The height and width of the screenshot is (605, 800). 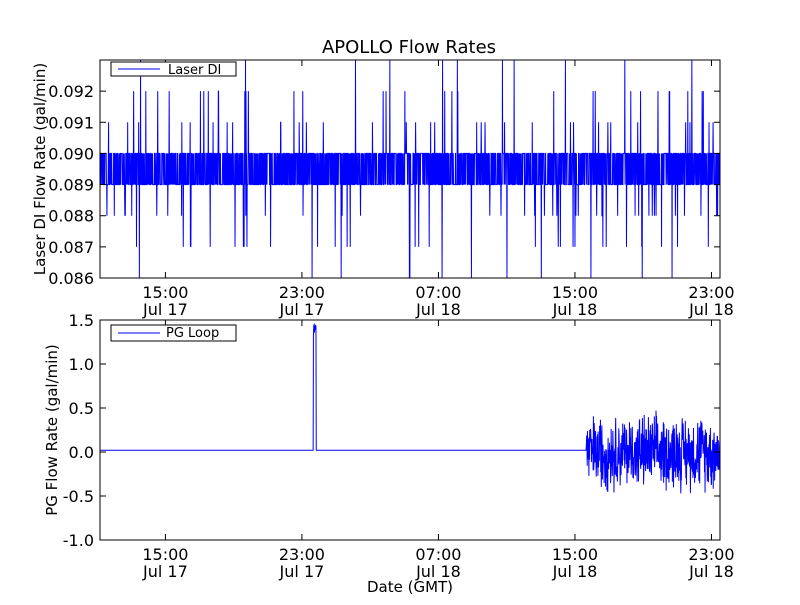 I want to click on x-axis-label: Date (GMT), so click(x=410, y=587).